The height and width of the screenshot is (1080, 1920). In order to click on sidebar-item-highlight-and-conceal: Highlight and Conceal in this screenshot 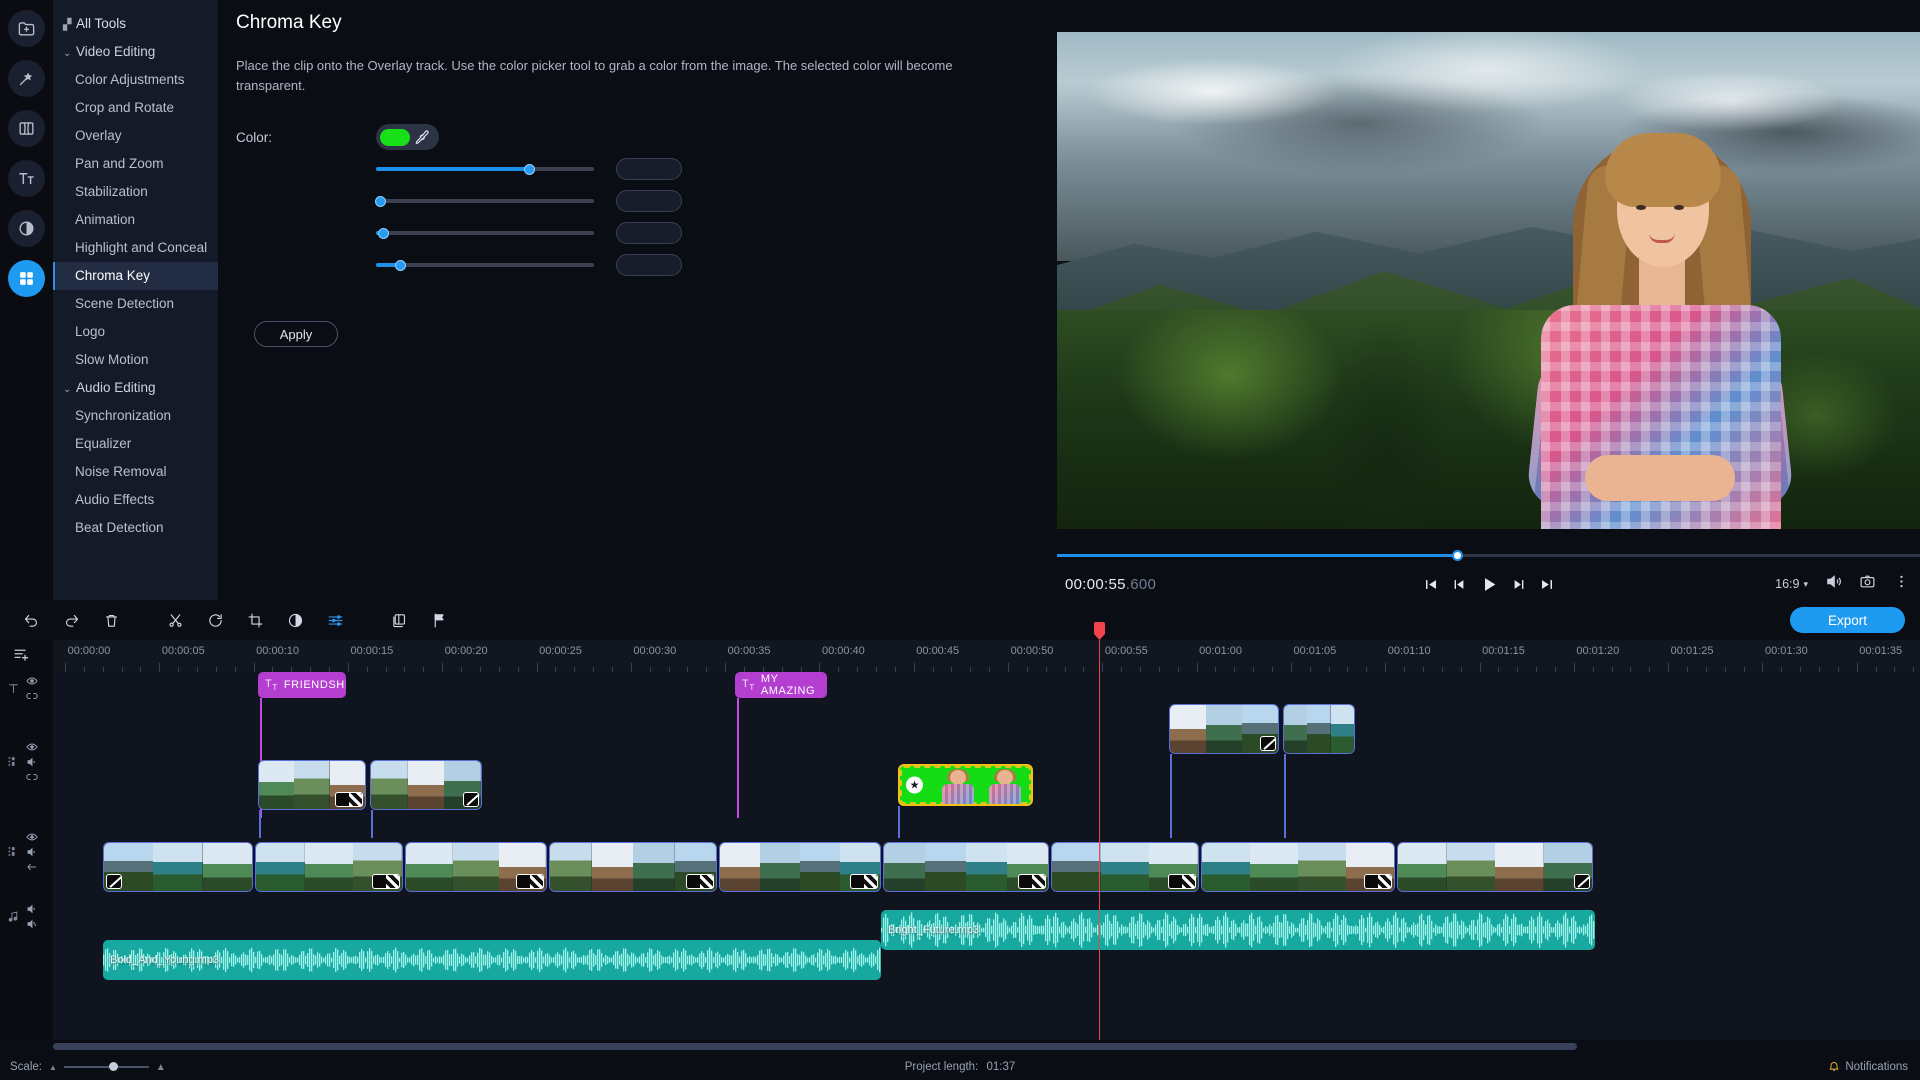, I will do `click(135, 248)`.